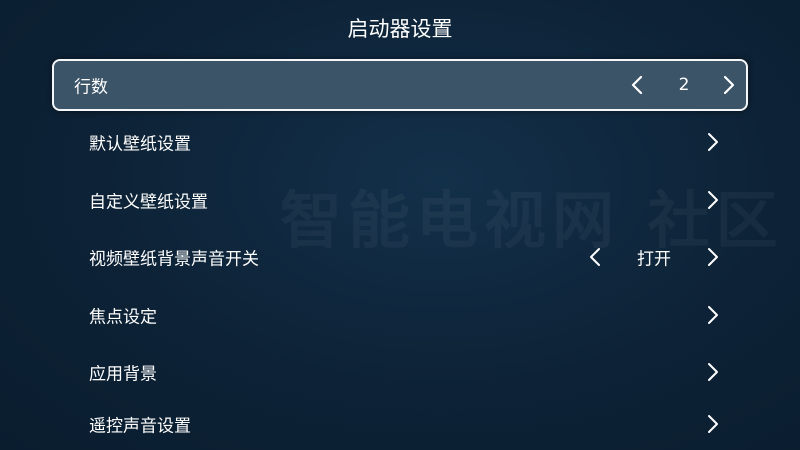 The image size is (800, 450). I want to click on setting-row-rows: 行数 2, so click(400, 85).